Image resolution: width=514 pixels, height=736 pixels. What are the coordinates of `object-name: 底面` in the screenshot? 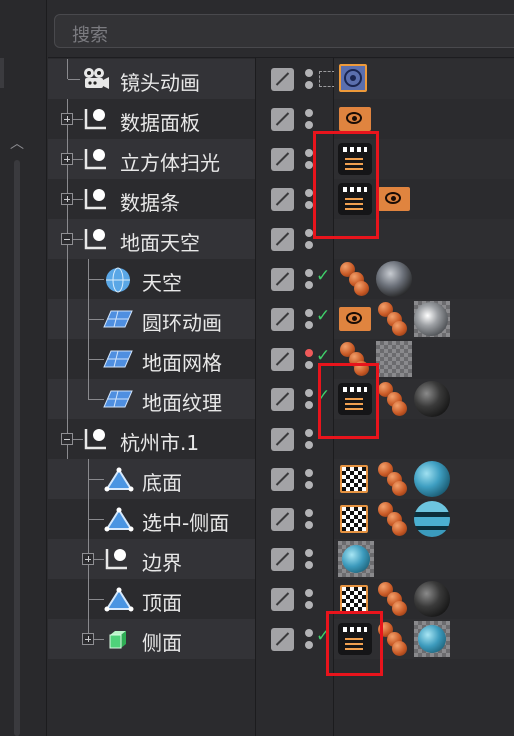 It's located at (162, 481).